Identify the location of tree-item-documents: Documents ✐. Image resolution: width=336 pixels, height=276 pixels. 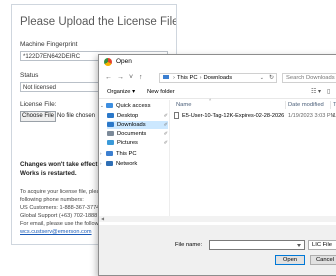
(137, 134).